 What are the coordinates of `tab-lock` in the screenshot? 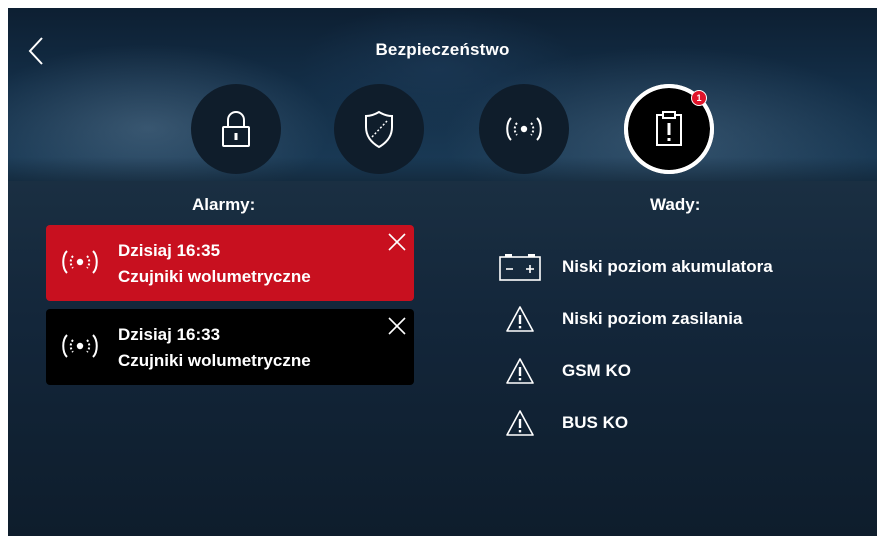 It's located at (236, 129).